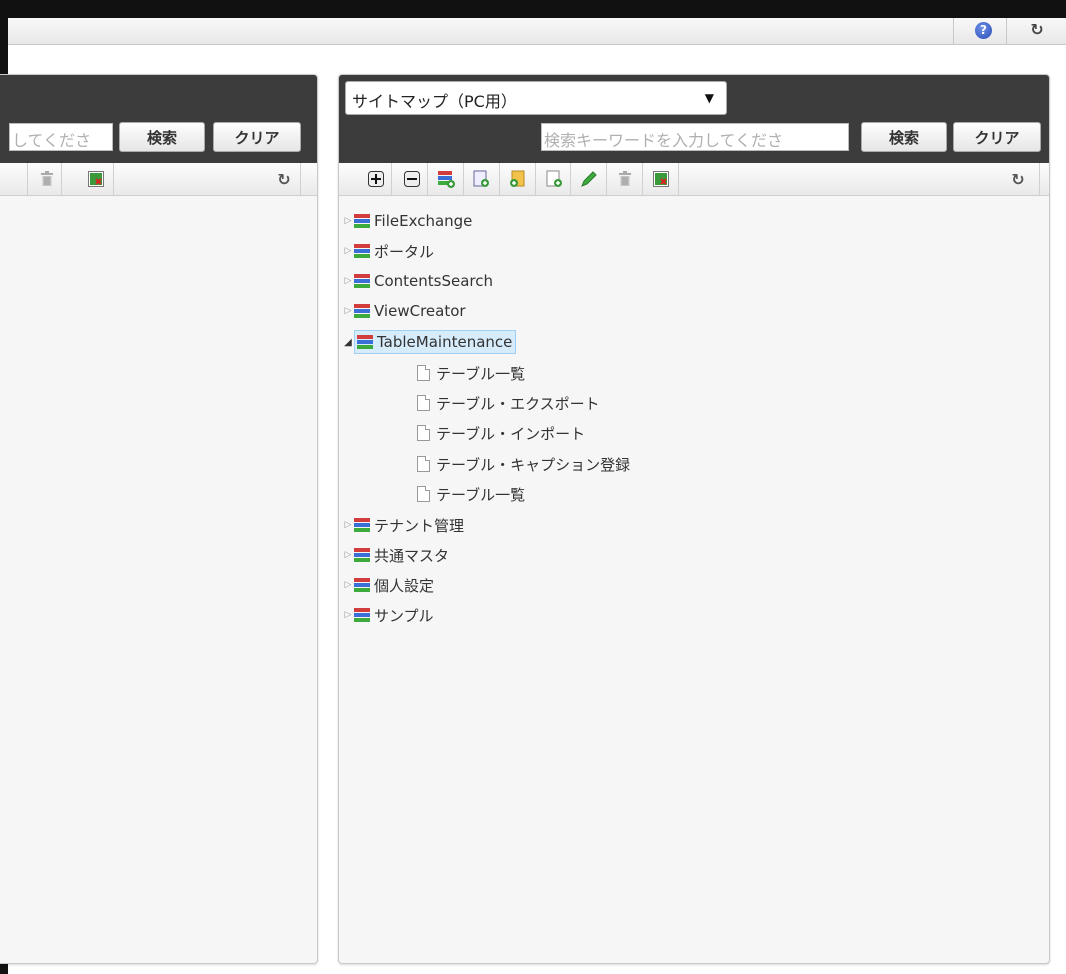 The height and width of the screenshot is (974, 1066). Describe the element at coordinates (997, 137) in the screenshot. I see `sitemap-clear-button: クリア` at that location.